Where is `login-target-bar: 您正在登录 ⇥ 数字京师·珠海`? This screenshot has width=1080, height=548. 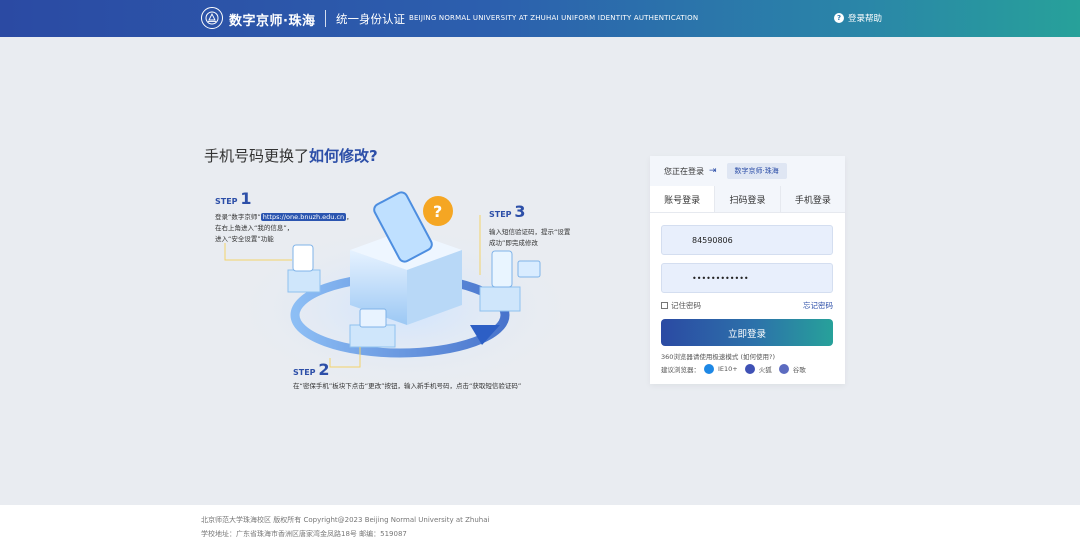
login-target-bar: 您正在登录 ⇥ 数字京师·珠海 is located at coordinates (747, 171).